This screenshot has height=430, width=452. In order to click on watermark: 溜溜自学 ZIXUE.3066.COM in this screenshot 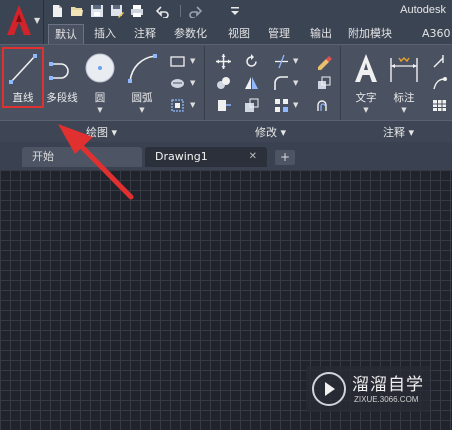, I will do `click(368, 389)`.